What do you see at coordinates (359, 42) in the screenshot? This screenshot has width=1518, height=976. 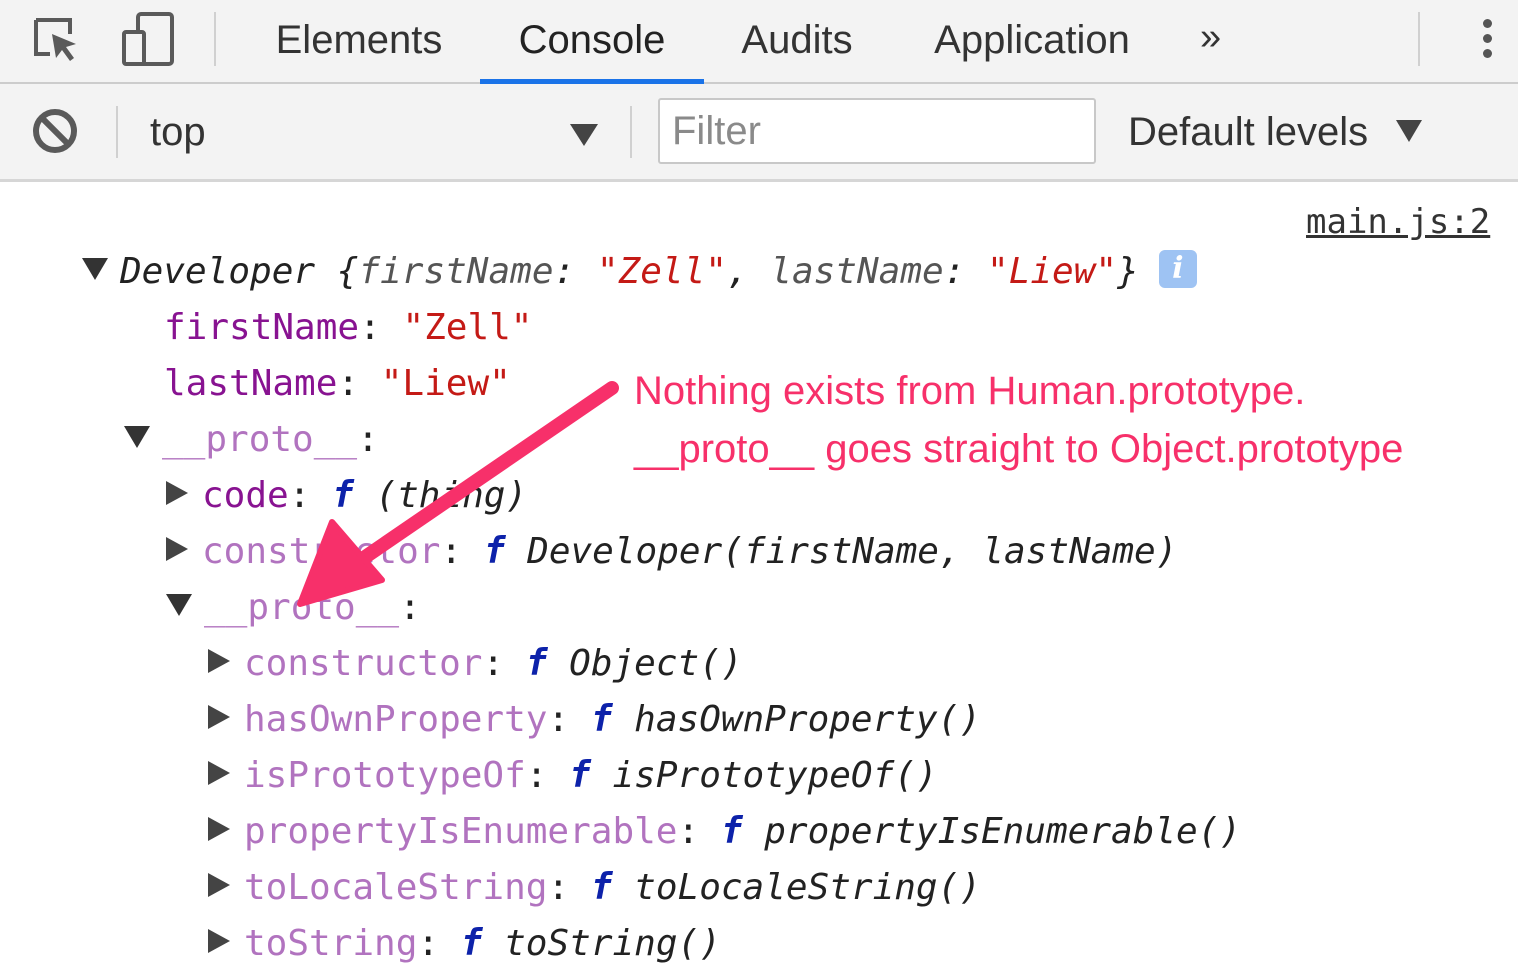 I see `tab-elements: Elements` at bounding box center [359, 42].